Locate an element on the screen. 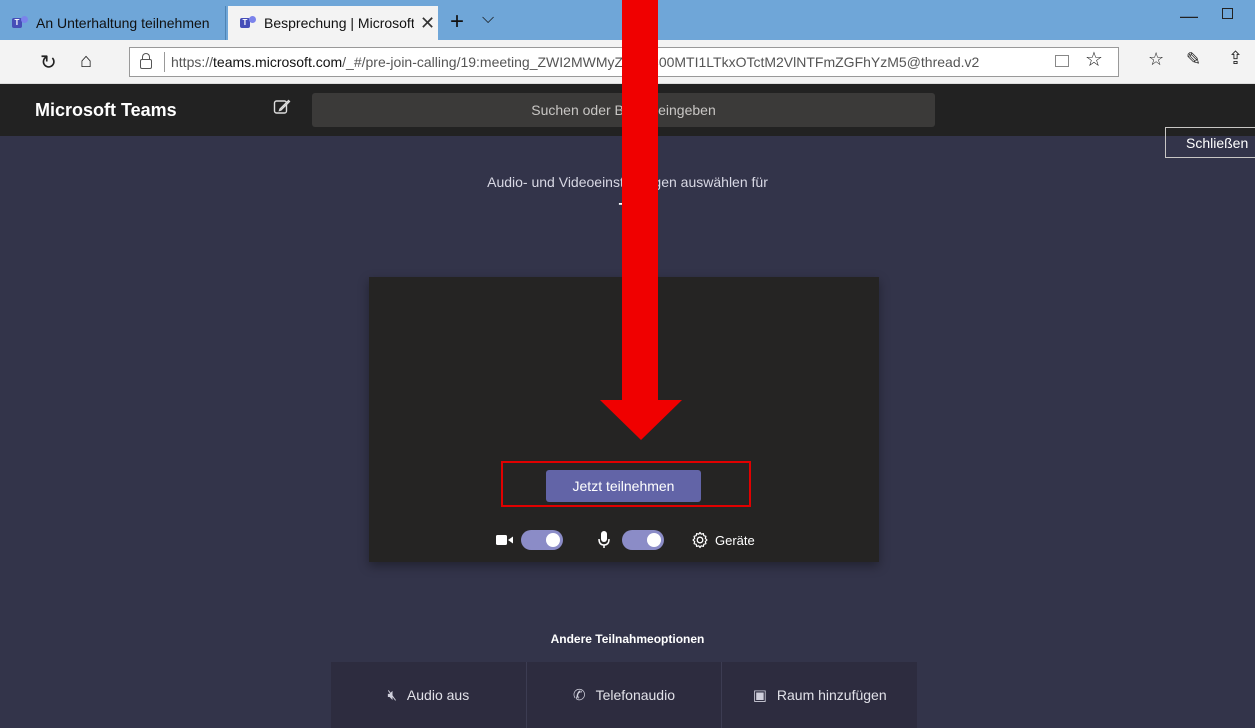  add-room-label: Raum hinzufügen is located at coordinates (831, 695).